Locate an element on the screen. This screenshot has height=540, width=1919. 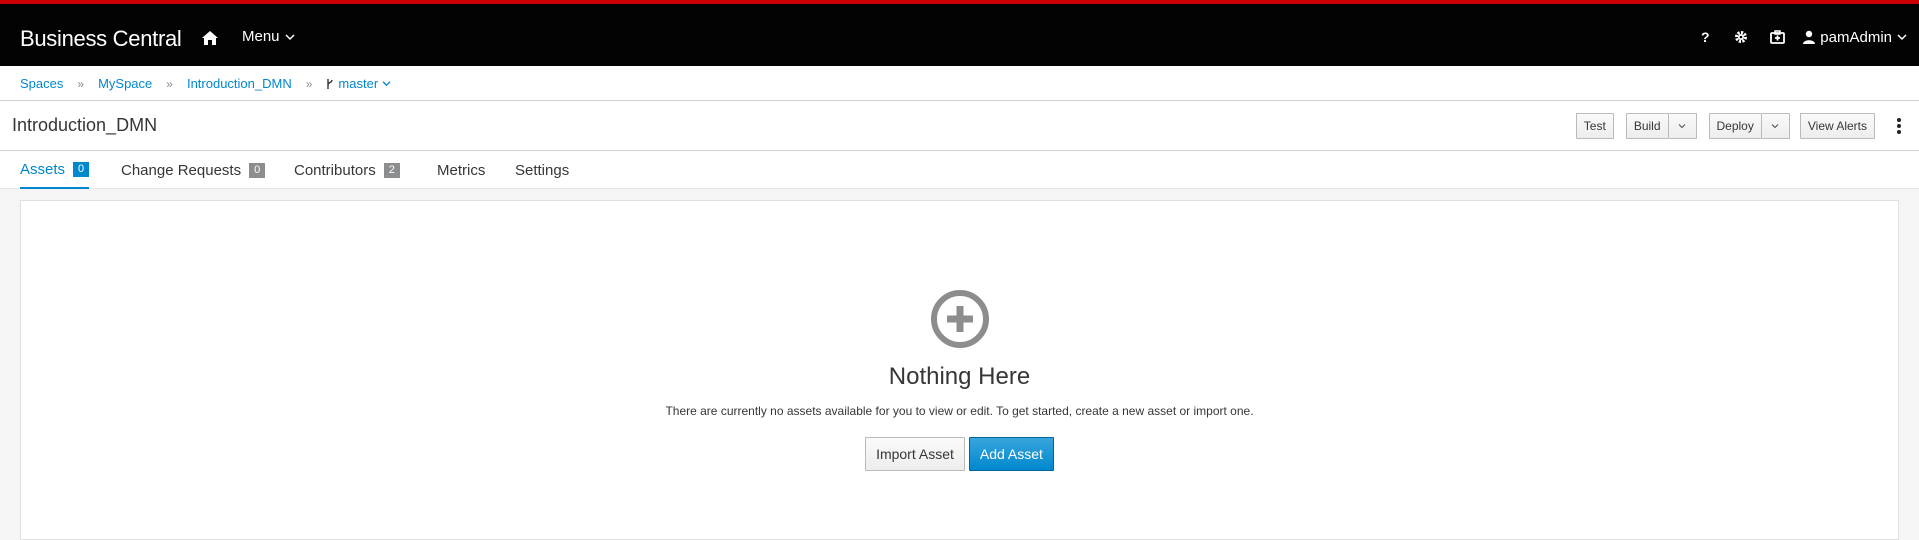
tab-label: Change Requests is located at coordinates (181, 170).